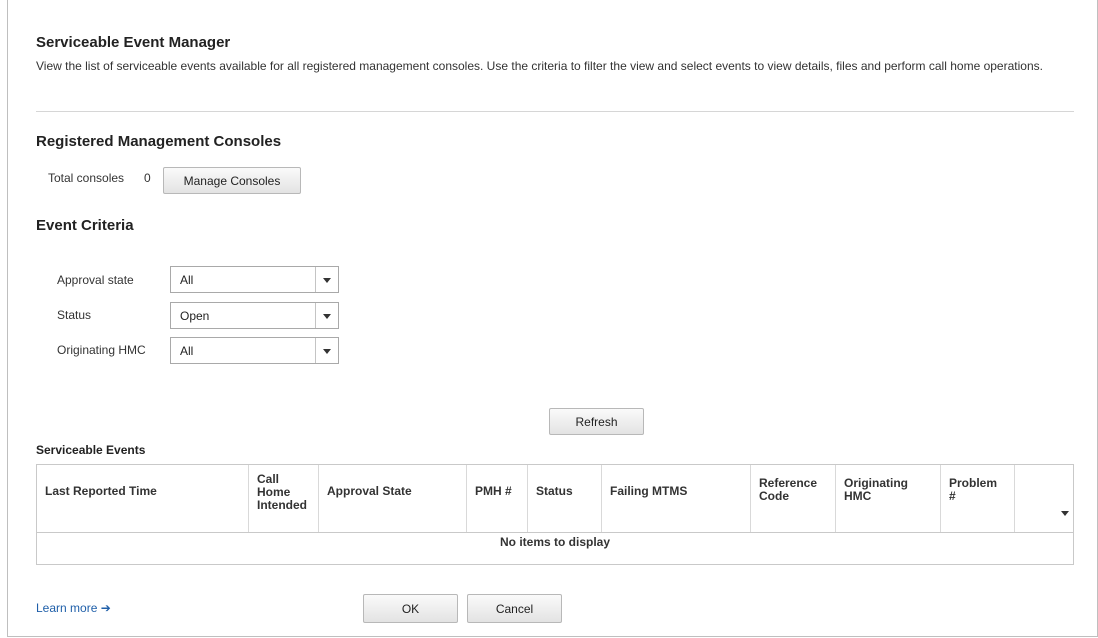  What do you see at coordinates (86, 178) in the screenshot?
I see `total-consoles-label: Total consoles` at bounding box center [86, 178].